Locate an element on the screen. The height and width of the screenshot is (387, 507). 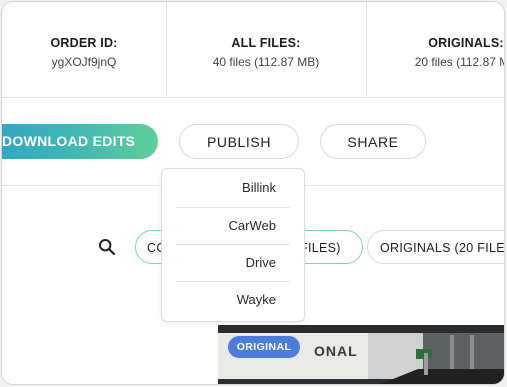
stat-label: ORDER ID: is located at coordinates (84, 43).